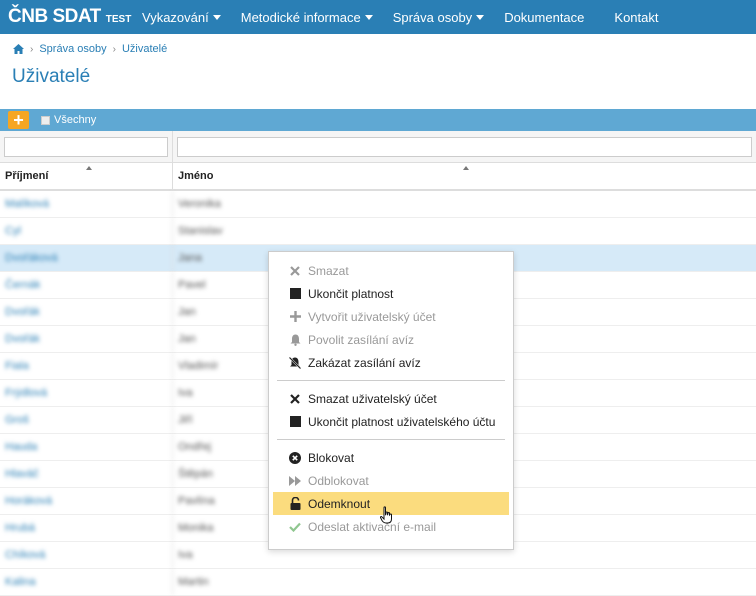 The image size is (756, 596). I want to click on x-circle-icon, so click(295, 457).